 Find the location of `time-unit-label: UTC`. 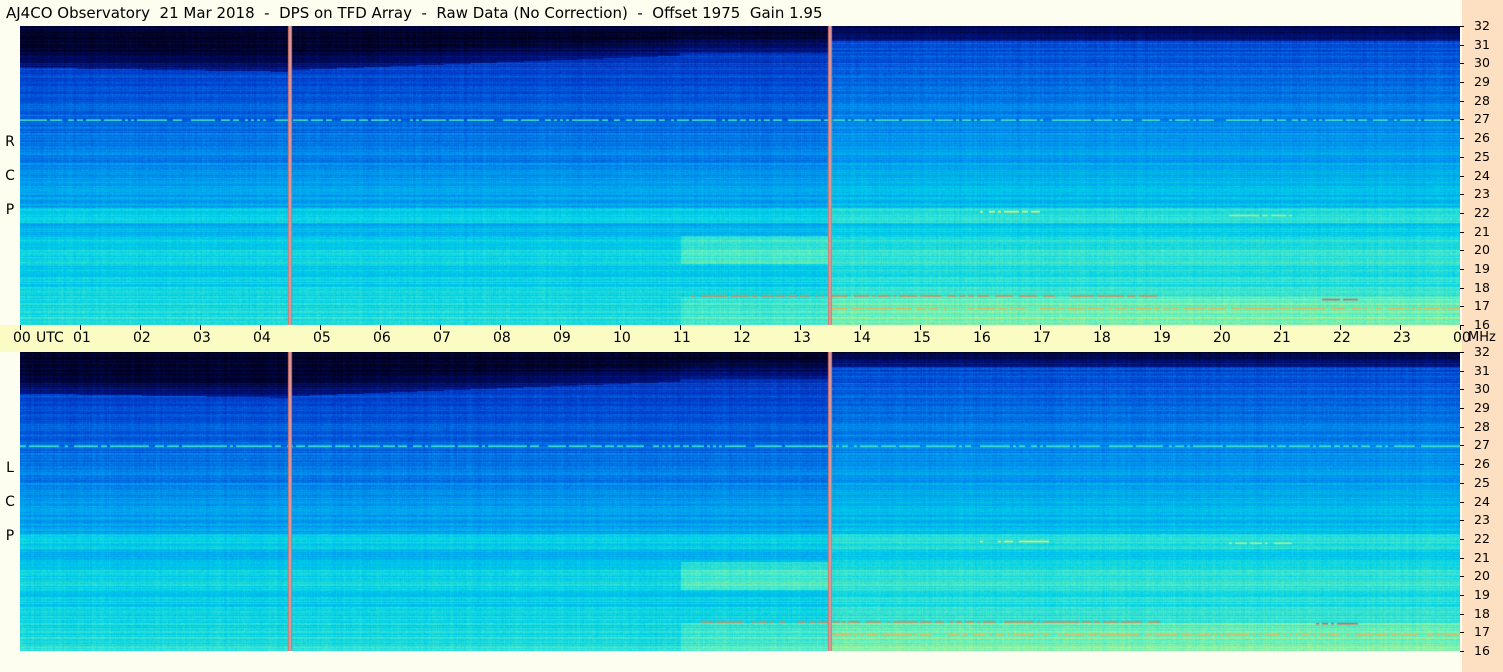

time-unit-label: UTC is located at coordinates (50, 338).